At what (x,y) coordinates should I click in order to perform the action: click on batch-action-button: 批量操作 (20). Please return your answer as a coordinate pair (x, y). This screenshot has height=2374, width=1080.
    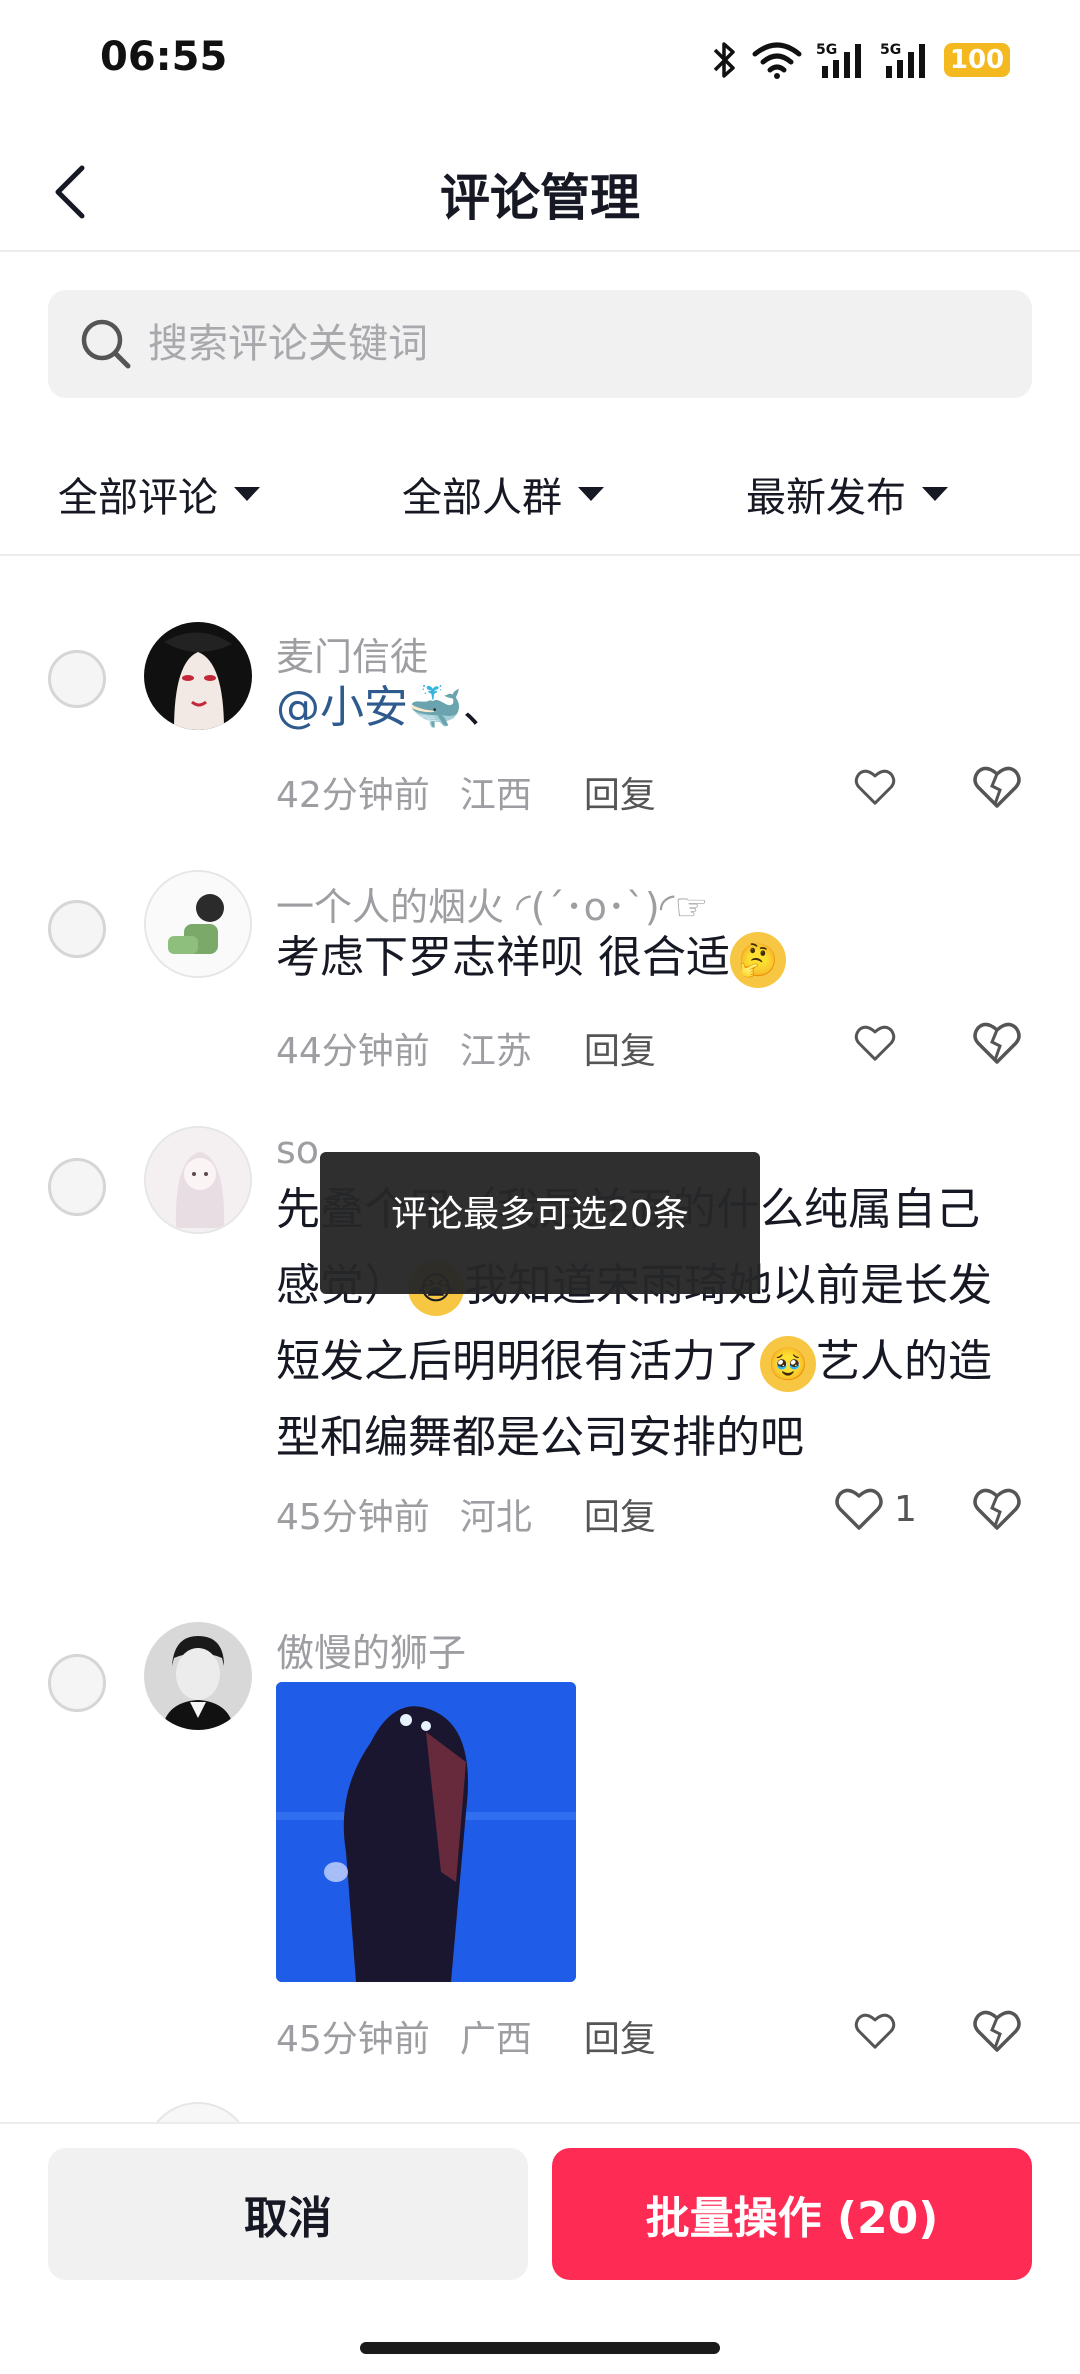
    Looking at the image, I should click on (792, 2214).